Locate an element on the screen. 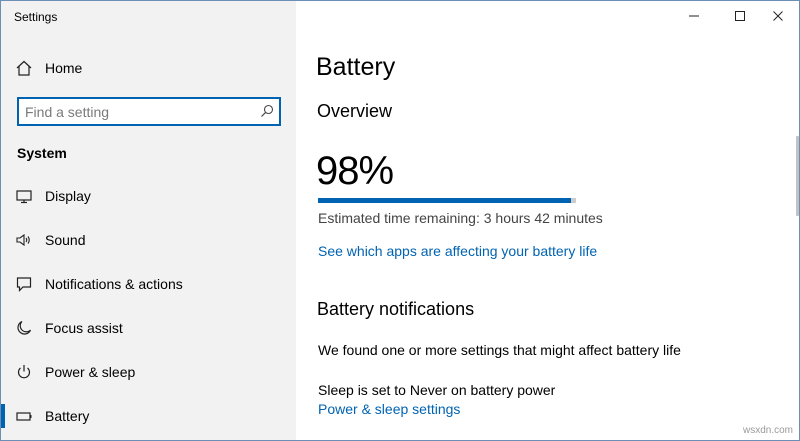  sidebar-item-label: Notifications & actions is located at coordinates (114, 284).